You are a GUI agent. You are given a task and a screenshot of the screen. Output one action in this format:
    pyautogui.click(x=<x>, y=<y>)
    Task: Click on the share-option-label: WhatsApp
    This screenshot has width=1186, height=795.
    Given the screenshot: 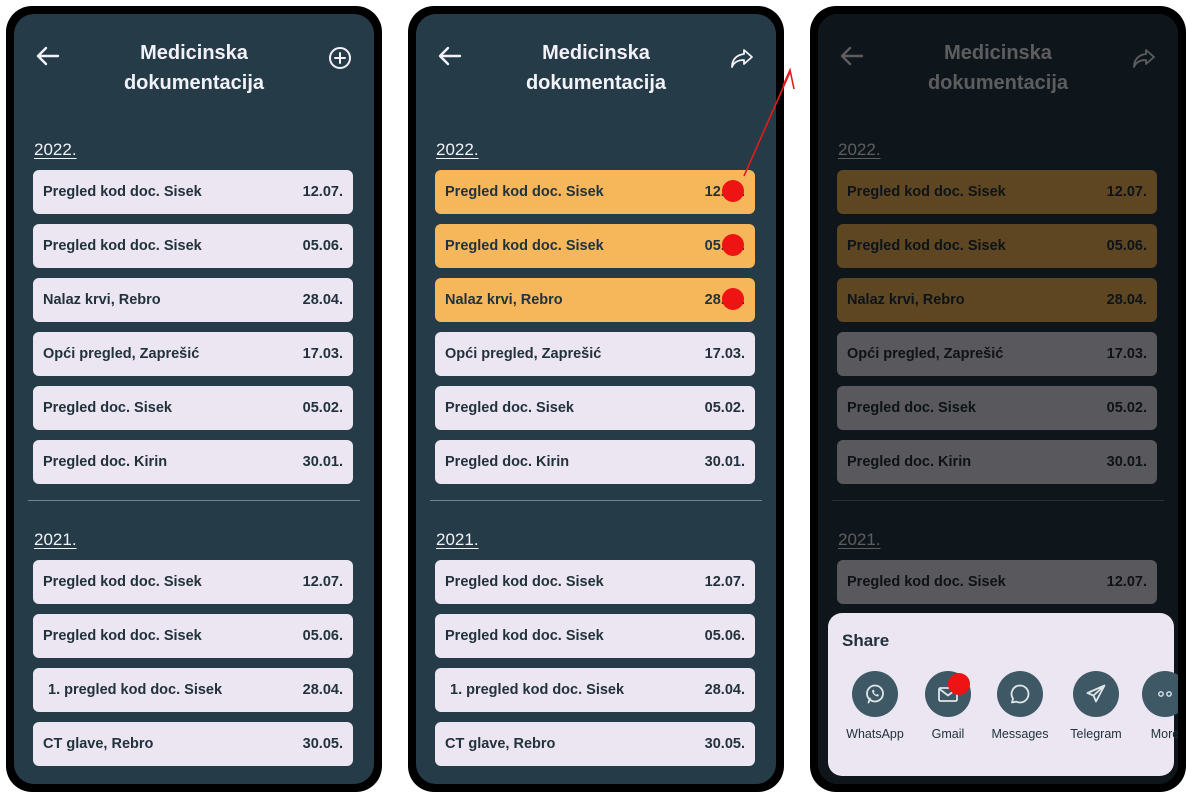 What is the action you would take?
    pyautogui.click(x=875, y=734)
    